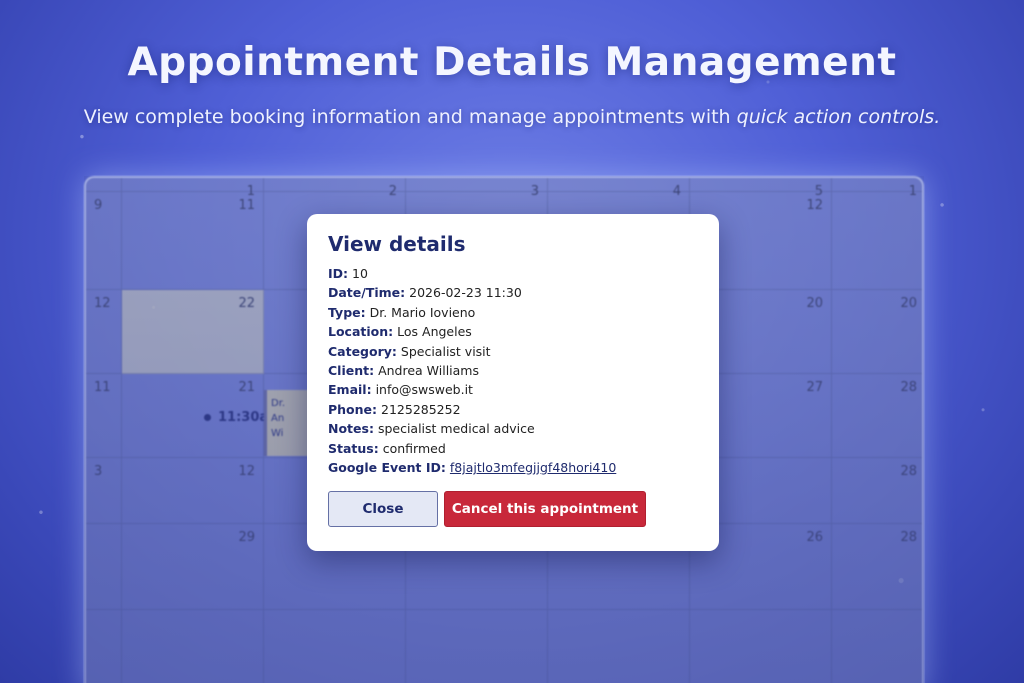 The width and height of the screenshot is (1024, 683). What do you see at coordinates (512, 62) in the screenshot?
I see `page-title: Appointment Details Management` at bounding box center [512, 62].